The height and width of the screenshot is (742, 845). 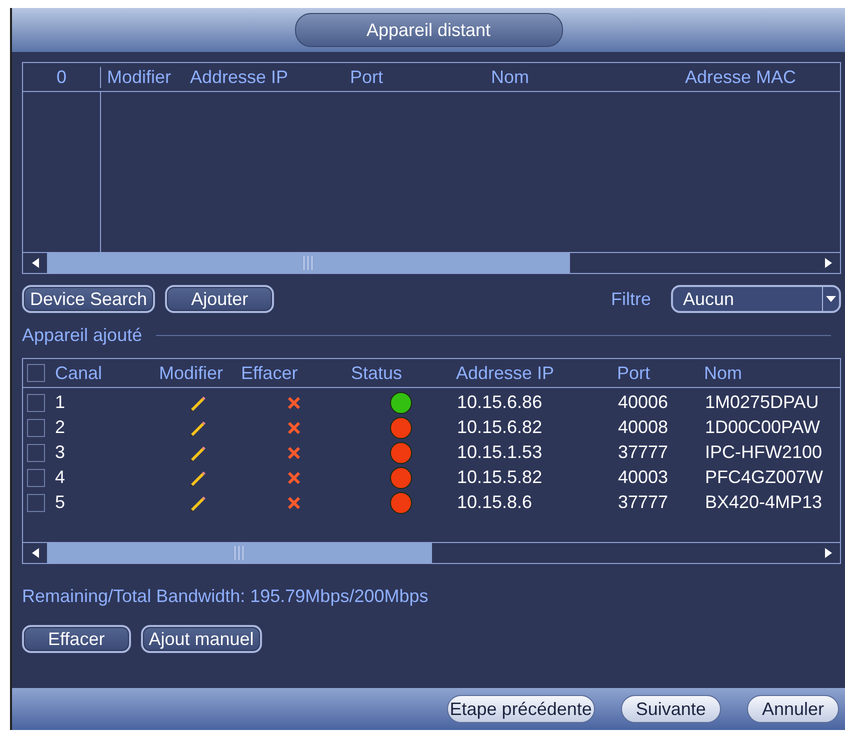 I want to click on table-cell: 2, so click(x=60, y=427).